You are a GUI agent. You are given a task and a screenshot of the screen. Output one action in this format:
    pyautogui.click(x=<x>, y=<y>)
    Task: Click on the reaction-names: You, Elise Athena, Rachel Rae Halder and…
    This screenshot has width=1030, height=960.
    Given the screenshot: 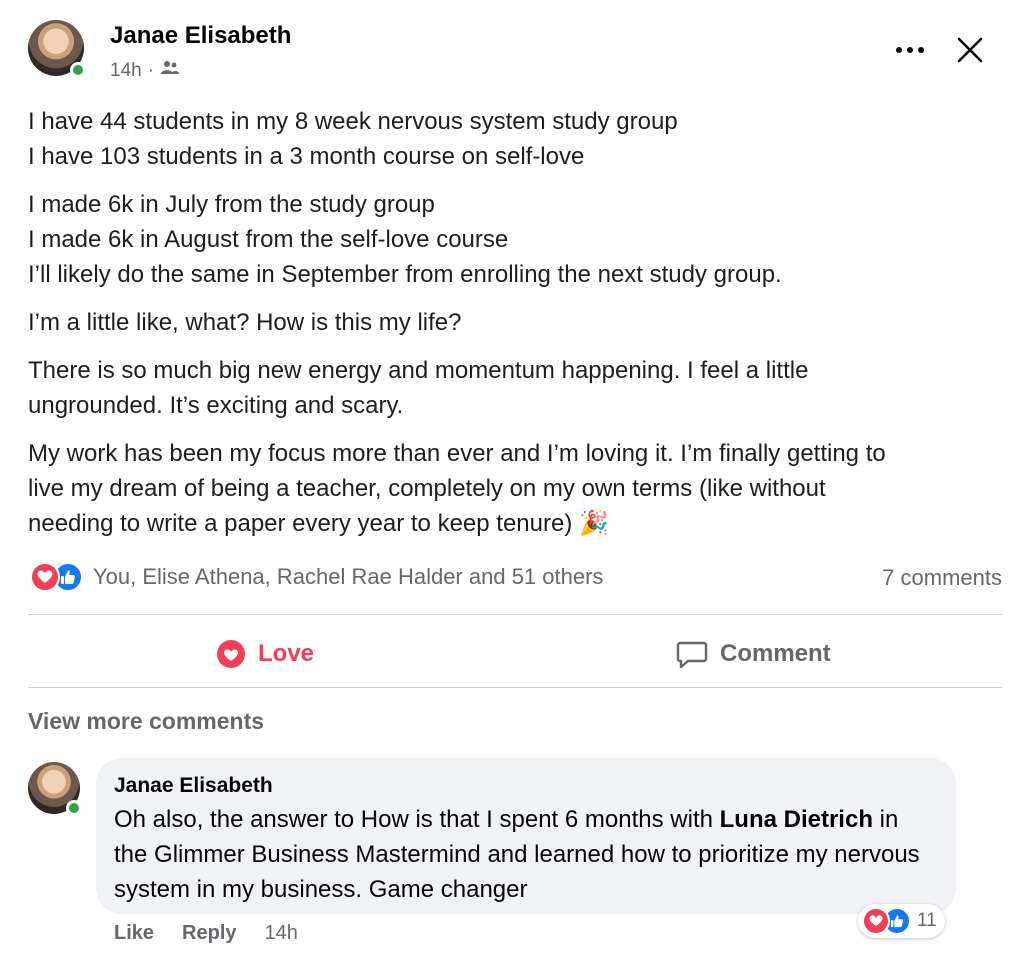 What is the action you would take?
    pyautogui.click(x=348, y=577)
    